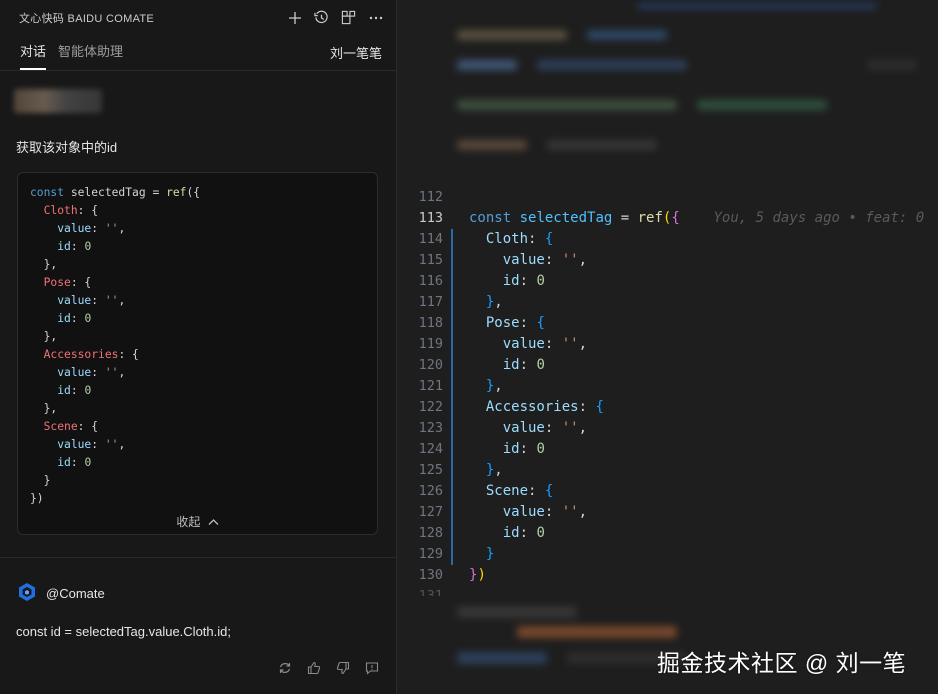 The image size is (938, 694). What do you see at coordinates (430, 344) in the screenshot?
I see `line-number: 119` at bounding box center [430, 344].